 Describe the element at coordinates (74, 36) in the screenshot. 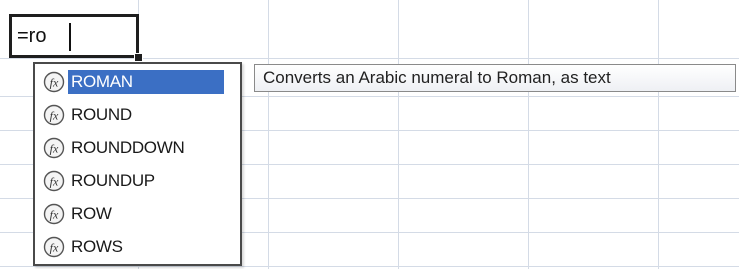

I see `active-cell-editor: =ro` at that location.